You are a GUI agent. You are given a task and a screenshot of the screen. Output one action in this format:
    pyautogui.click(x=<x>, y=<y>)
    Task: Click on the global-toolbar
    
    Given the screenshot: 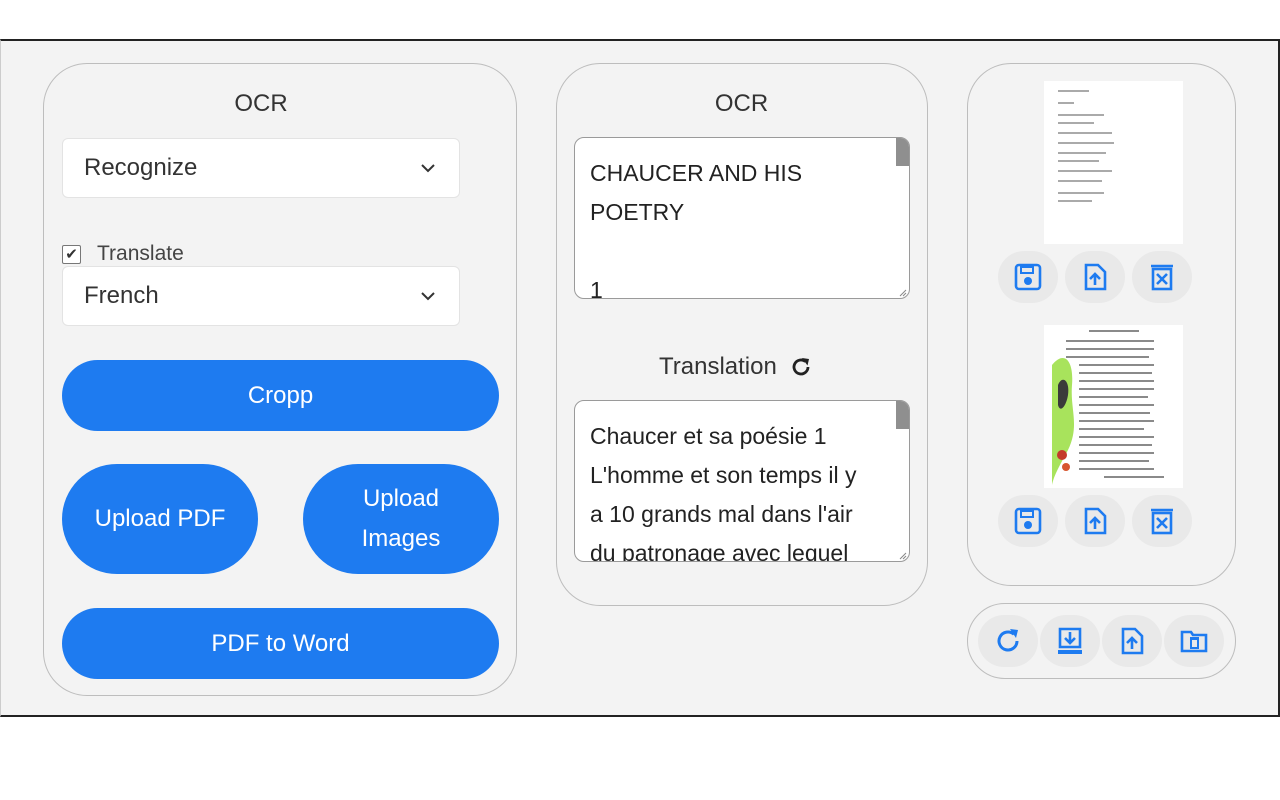 What is the action you would take?
    pyautogui.click(x=1101, y=641)
    